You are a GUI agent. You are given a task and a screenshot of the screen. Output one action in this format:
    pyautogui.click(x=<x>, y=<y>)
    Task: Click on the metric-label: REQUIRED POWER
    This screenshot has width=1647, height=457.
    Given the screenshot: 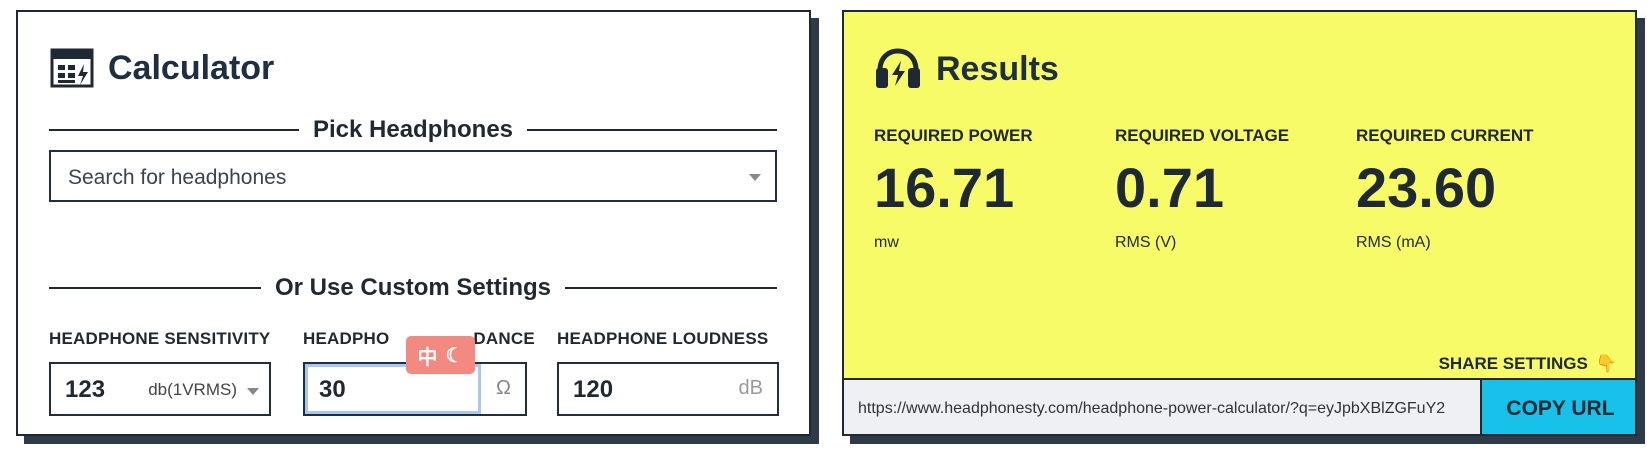 What is the action you would take?
    pyautogui.click(x=953, y=135)
    